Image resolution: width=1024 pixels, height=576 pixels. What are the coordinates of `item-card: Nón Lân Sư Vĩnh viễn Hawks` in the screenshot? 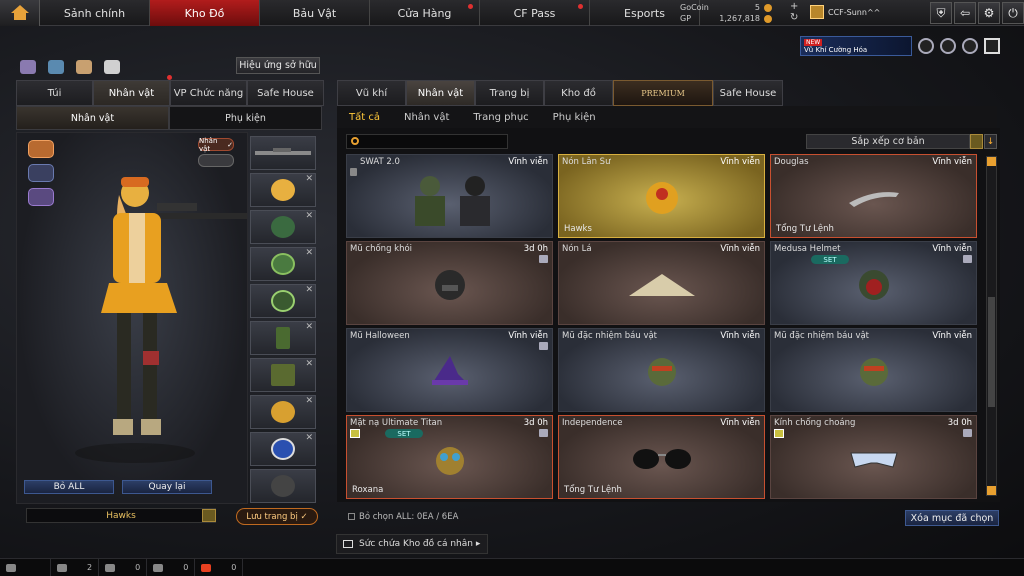 It's located at (661, 196).